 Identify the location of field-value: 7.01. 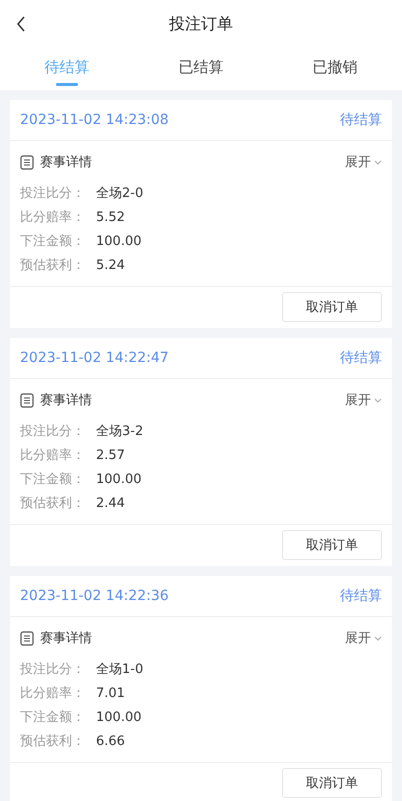
(110, 693).